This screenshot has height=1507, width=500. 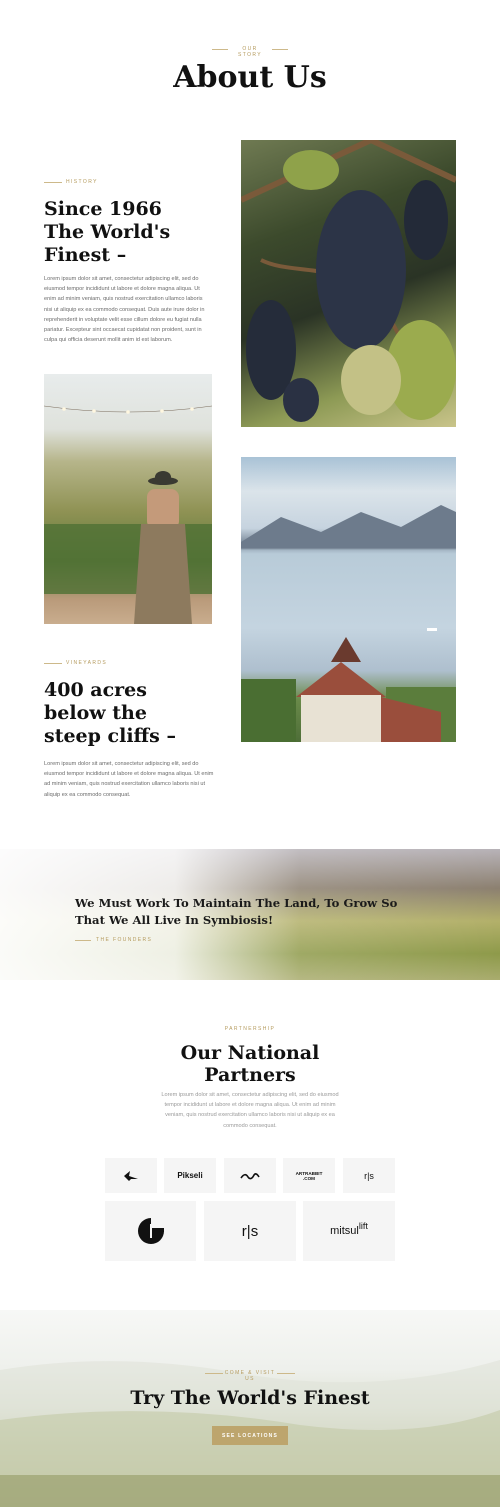 What do you see at coordinates (363, 1226) in the screenshot?
I see `lift-logo: lift` at bounding box center [363, 1226].